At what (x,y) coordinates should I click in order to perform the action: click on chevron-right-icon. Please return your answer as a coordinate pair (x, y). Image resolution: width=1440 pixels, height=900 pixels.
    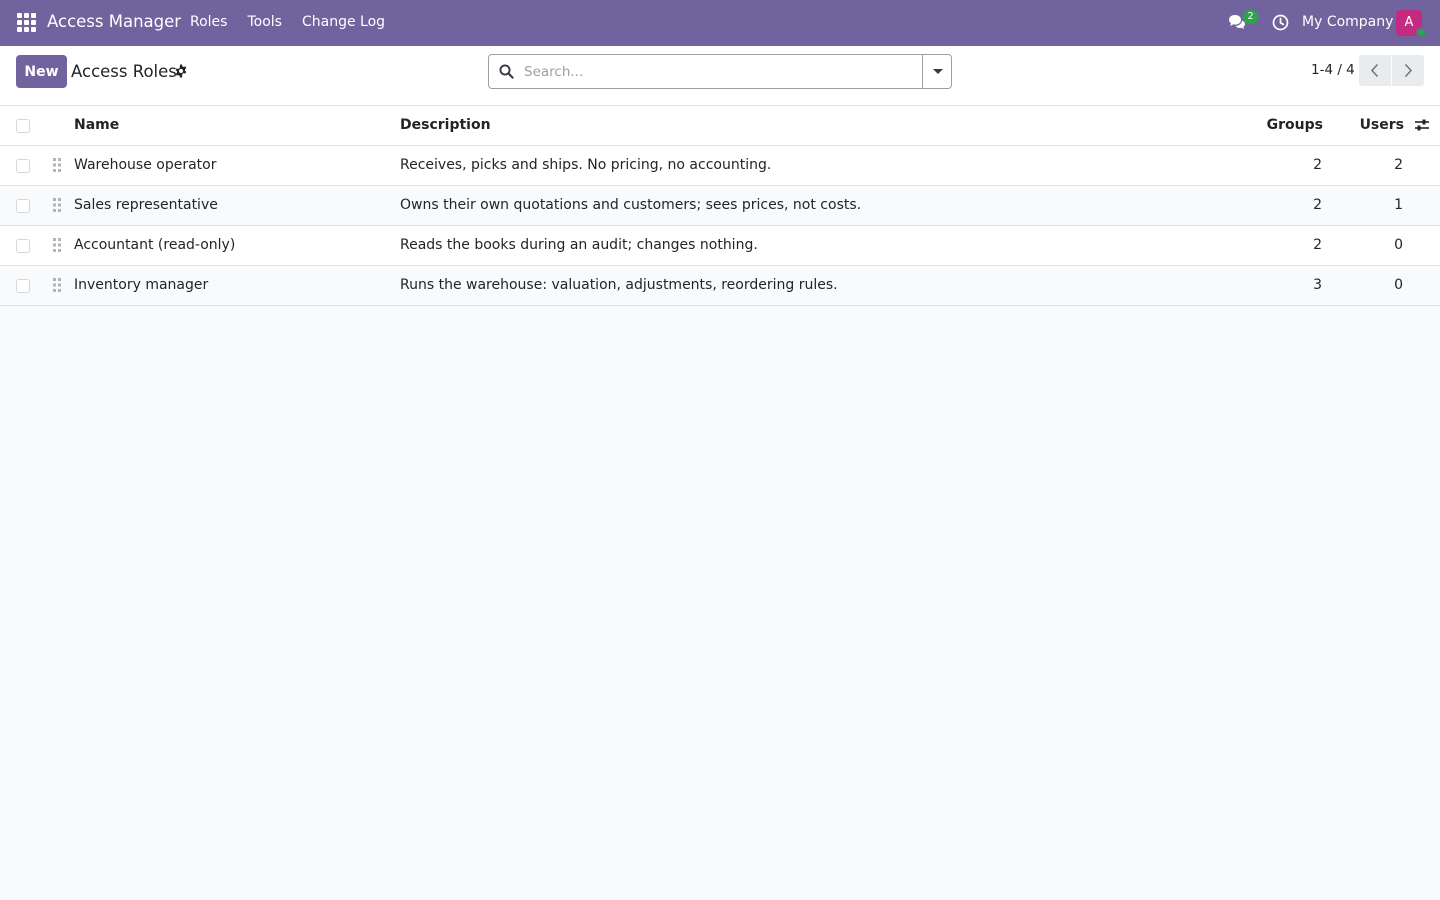
    Looking at the image, I should click on (1408, 70).